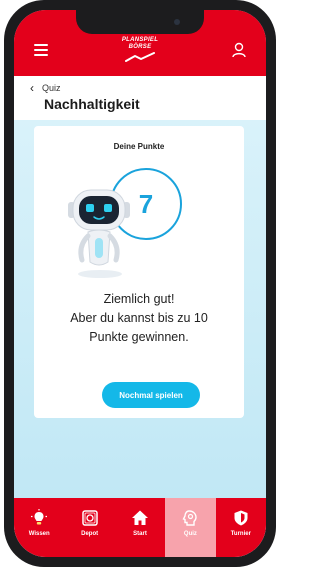  I want to click on back-link: ‹ Quiz, so click(45, 88).